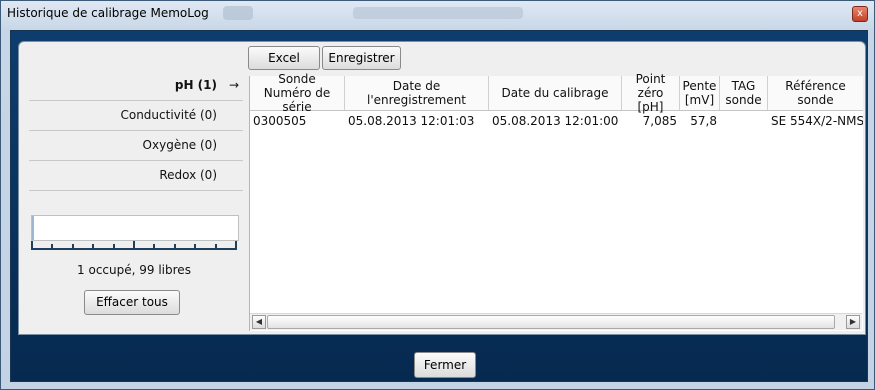  Describe the element at coordinates (134, 270) in the screenshot. I see `memory-usage-text: 1 occupé, 99 libres` at that location.